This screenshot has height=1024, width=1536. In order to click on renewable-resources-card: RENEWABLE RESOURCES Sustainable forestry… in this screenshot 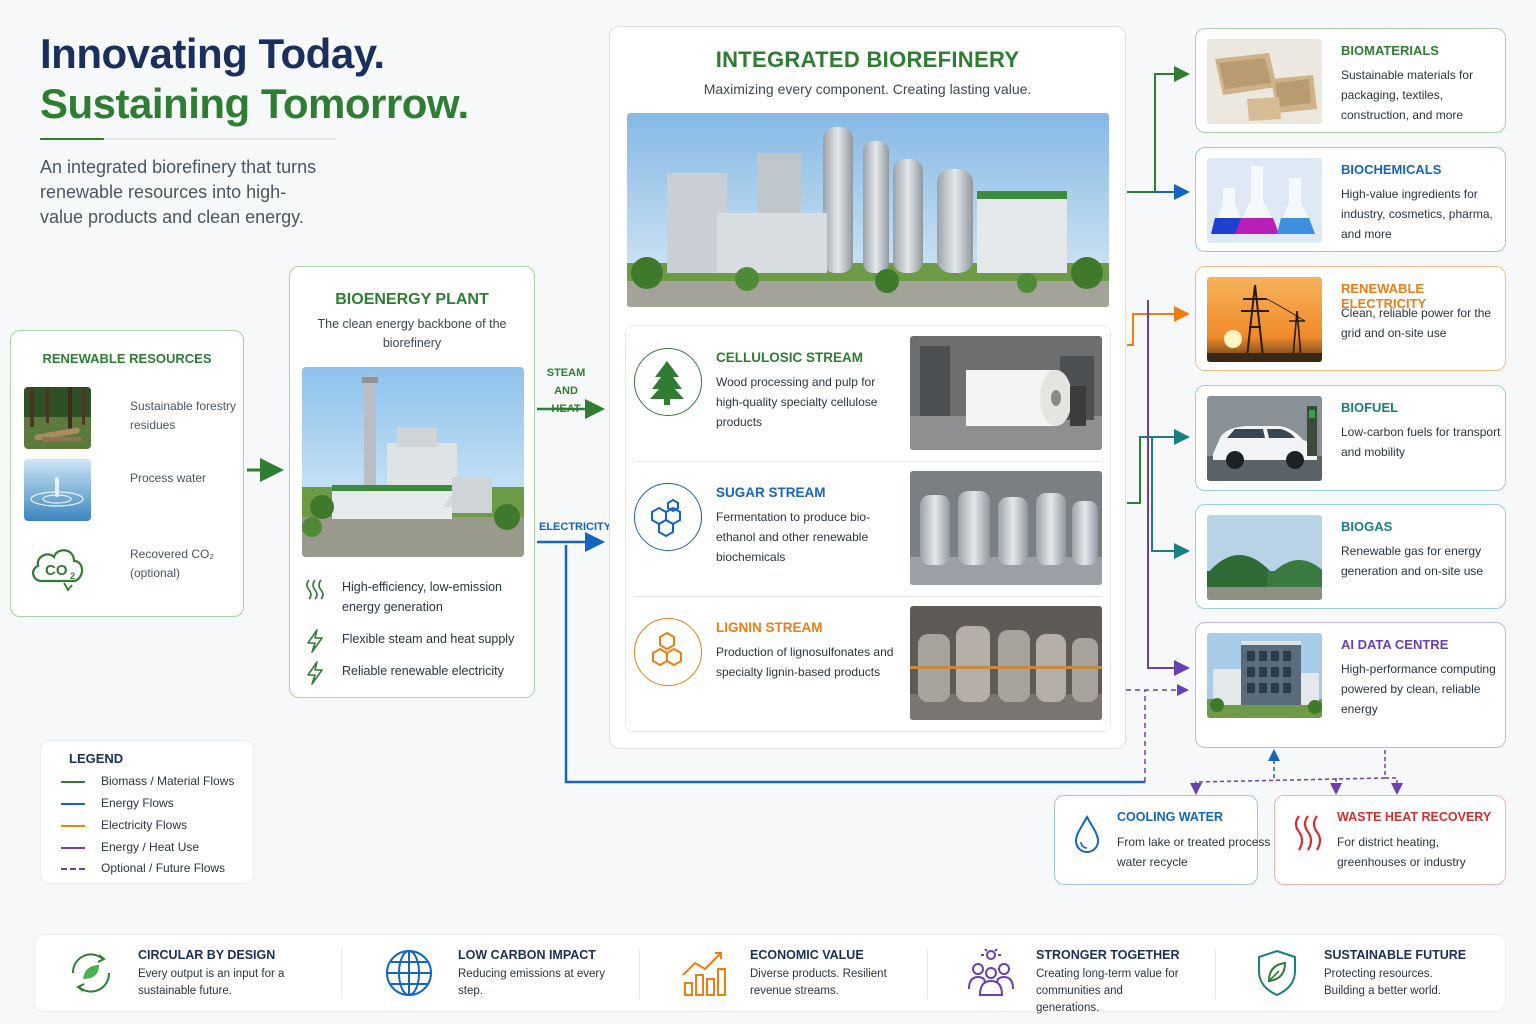, I will do `click(127, 473)`.